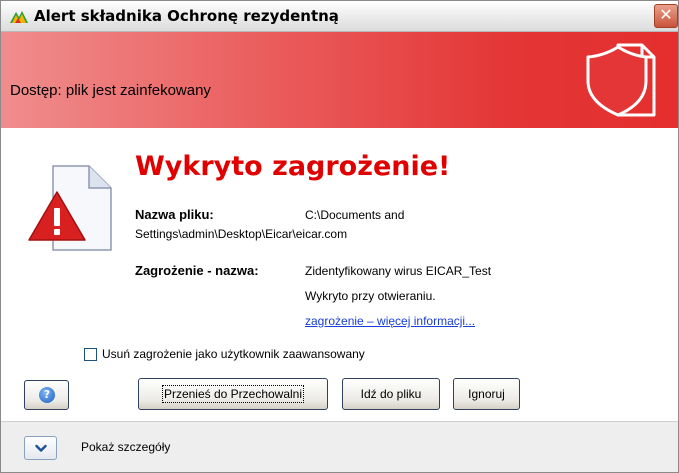 The height and width of the screenshot is (473, 679). Describe the element at coordinates (241, 234) in the screenshot. I see `file-name-value-line2: Settings\admin\Desktop\Eicar\eicar.com` at that location.